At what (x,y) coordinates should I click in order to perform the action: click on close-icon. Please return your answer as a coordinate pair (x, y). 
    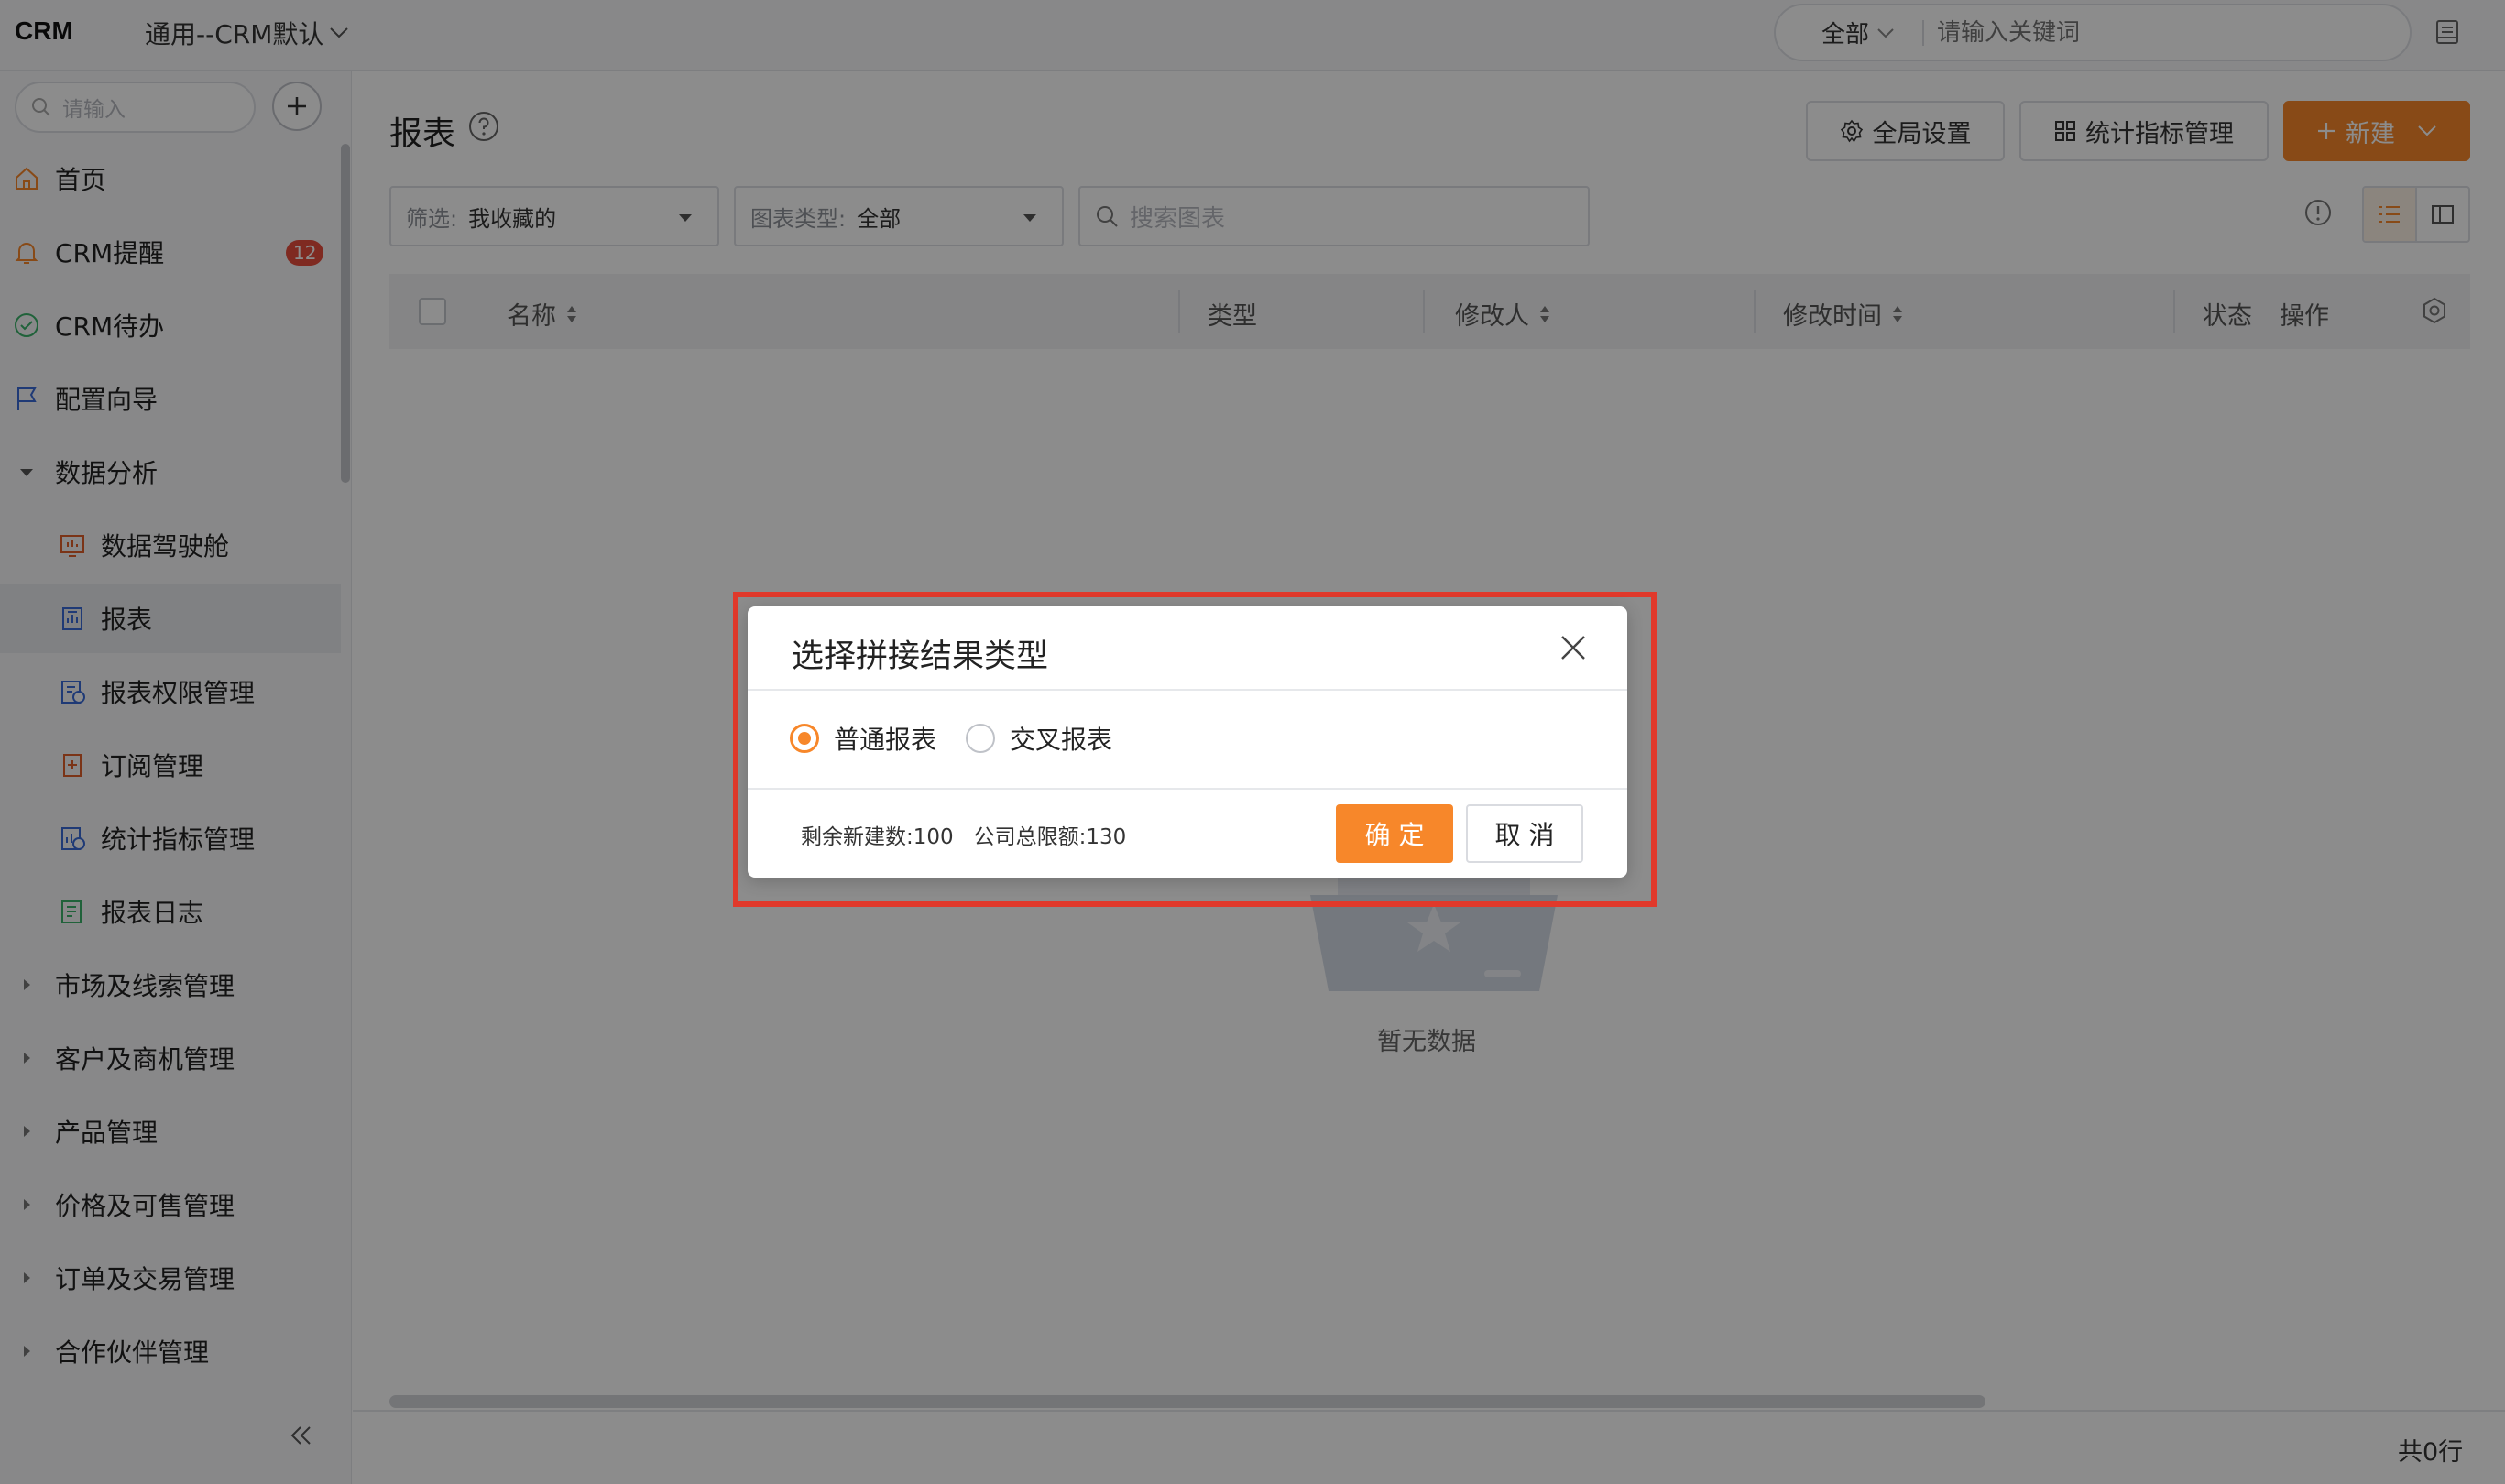
    Looking at the image, I should click on (1573, 647).